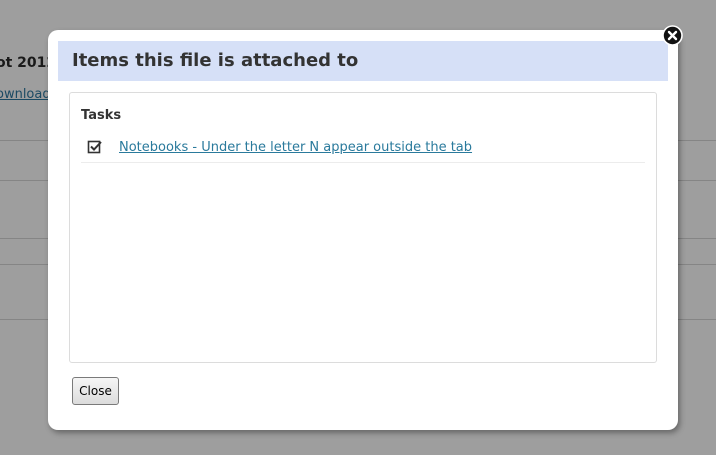 Image resolution: width=716 pixels, height=455 pixels. Describe the element at coordinates (672, 35) in the screenshot. I see `close-x-circle-icon` at that location.